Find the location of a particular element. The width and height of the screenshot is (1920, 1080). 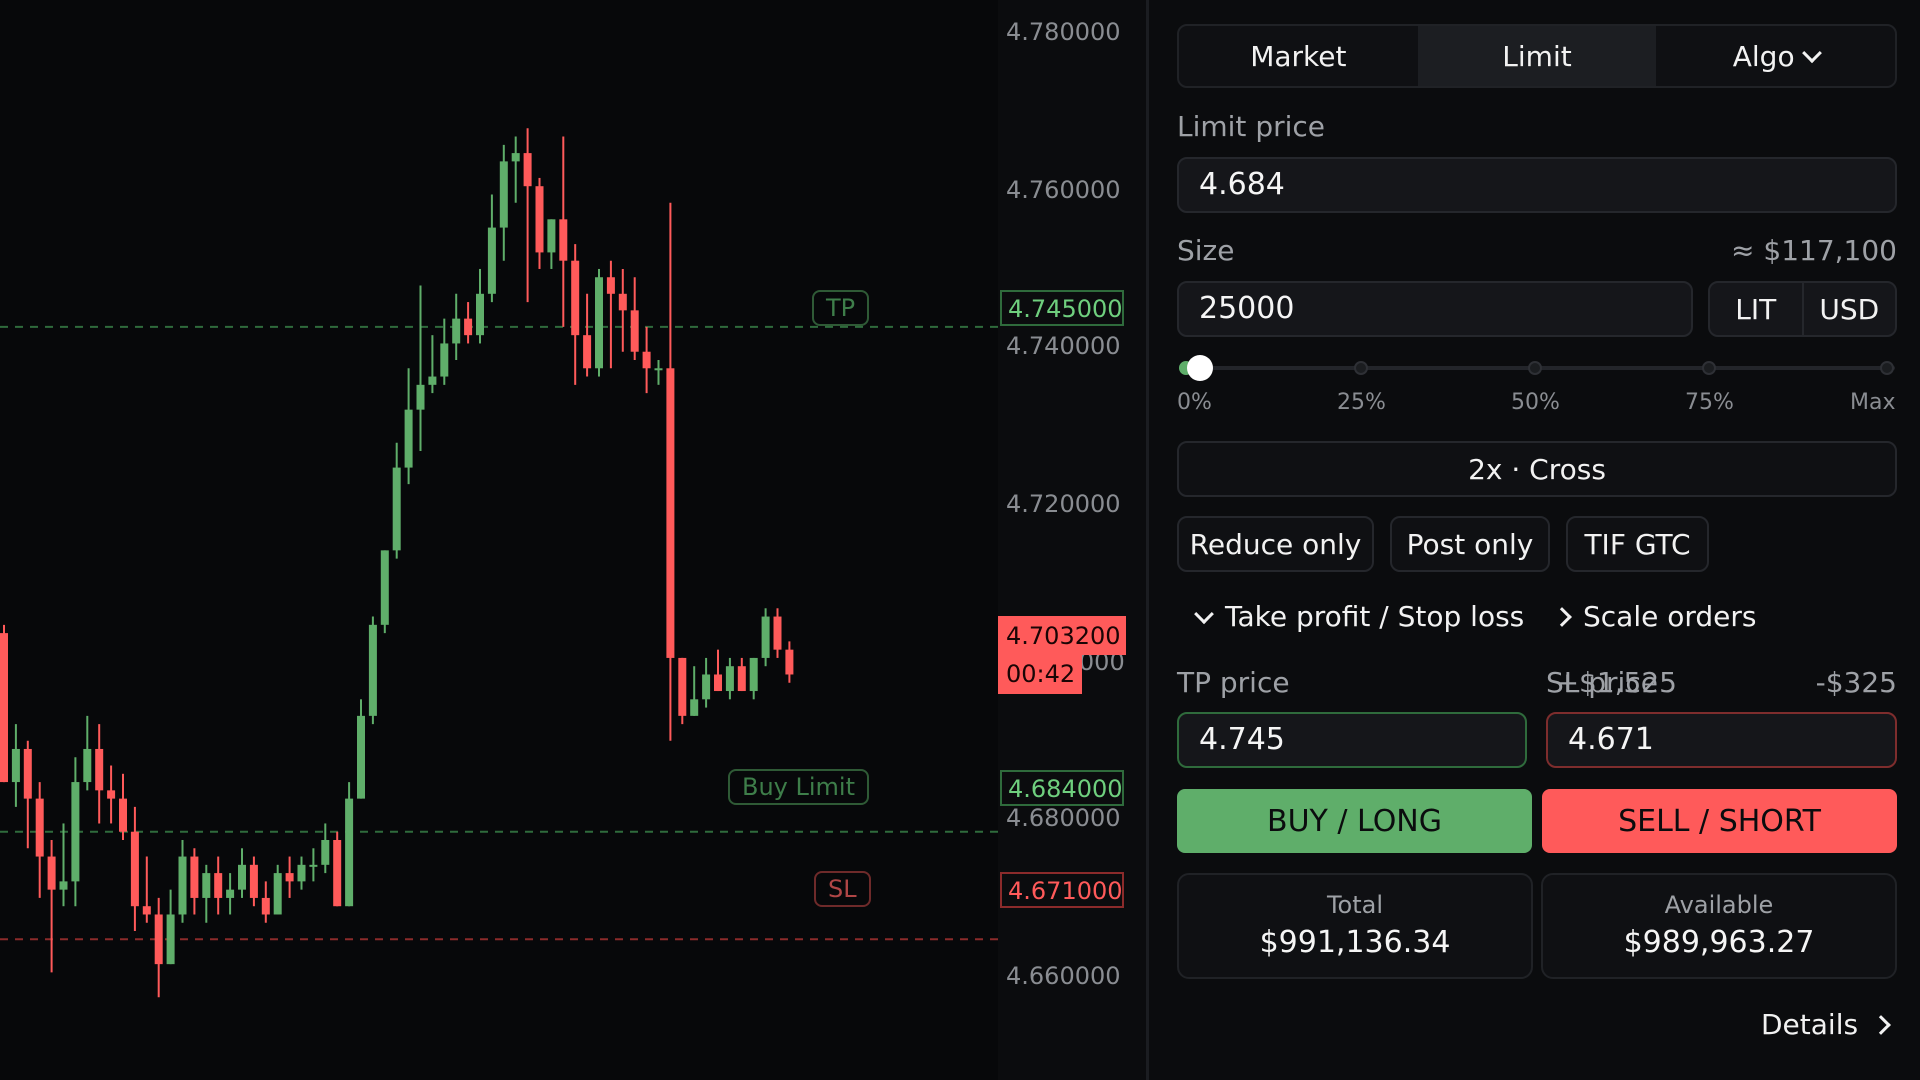

tp-price-input: 4.745 is located at coordinates (1352, 740).